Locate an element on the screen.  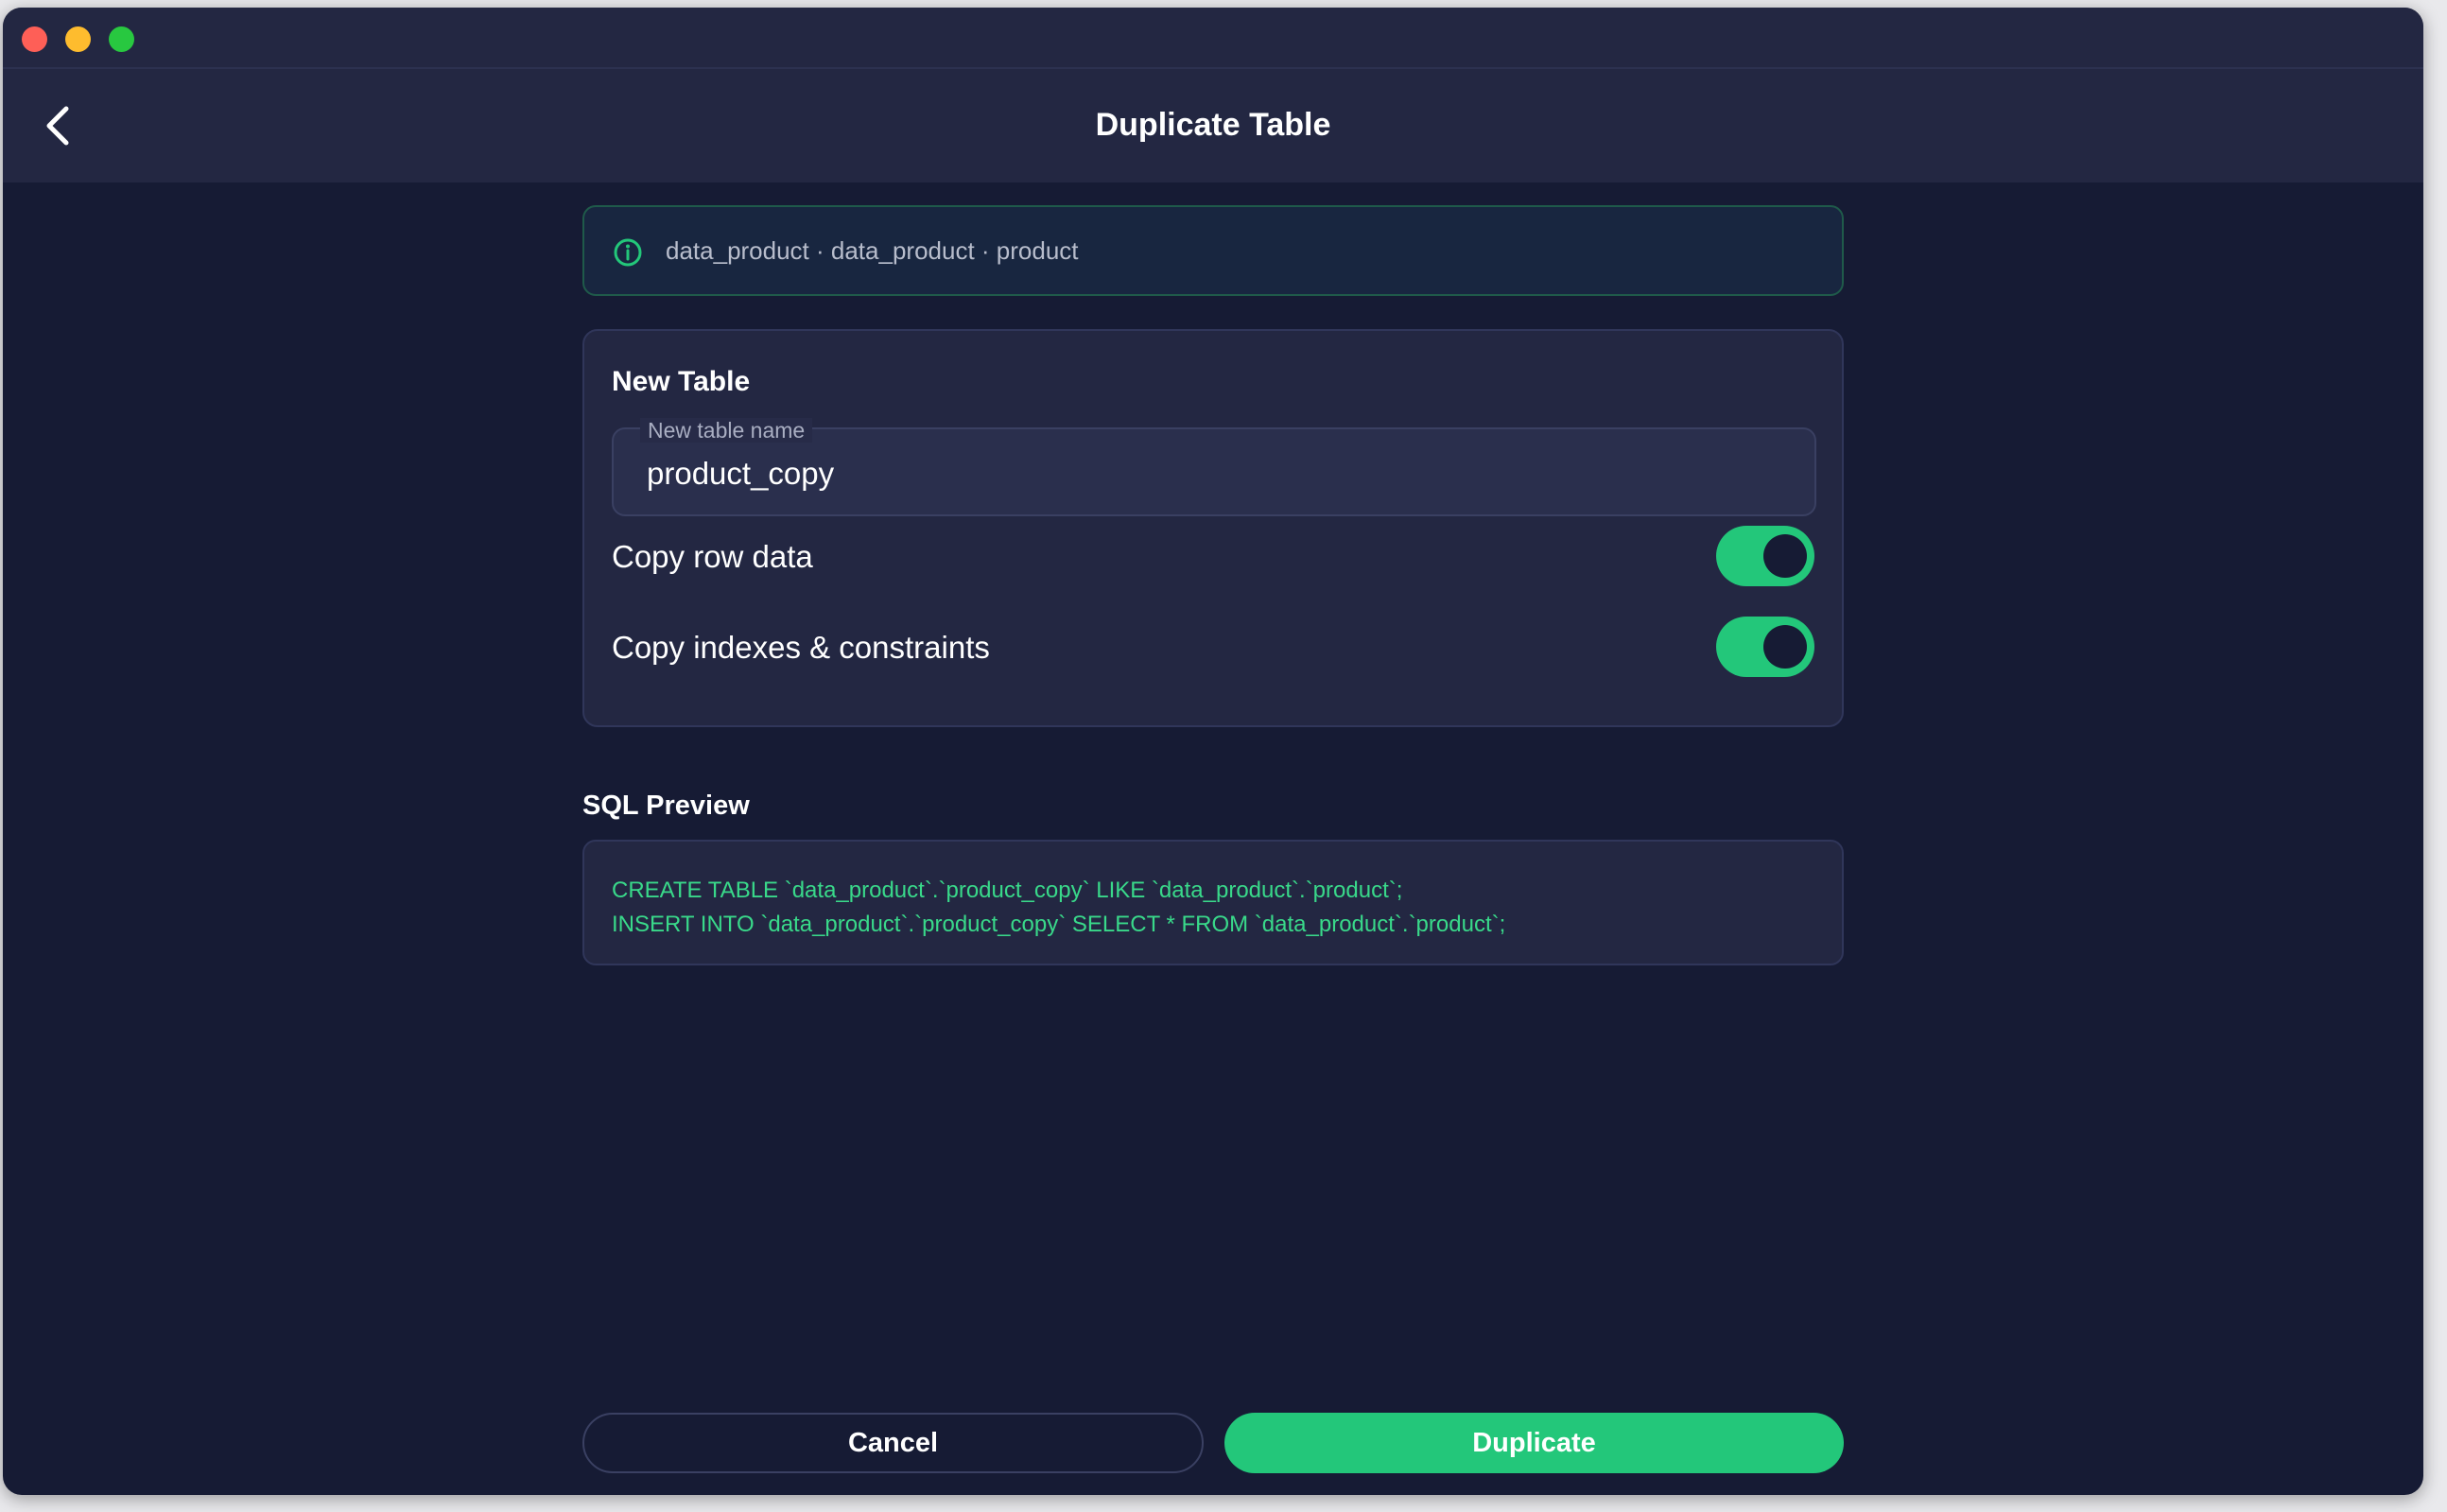
copy-row-data-toggle is located at coordinates (1765, 556).